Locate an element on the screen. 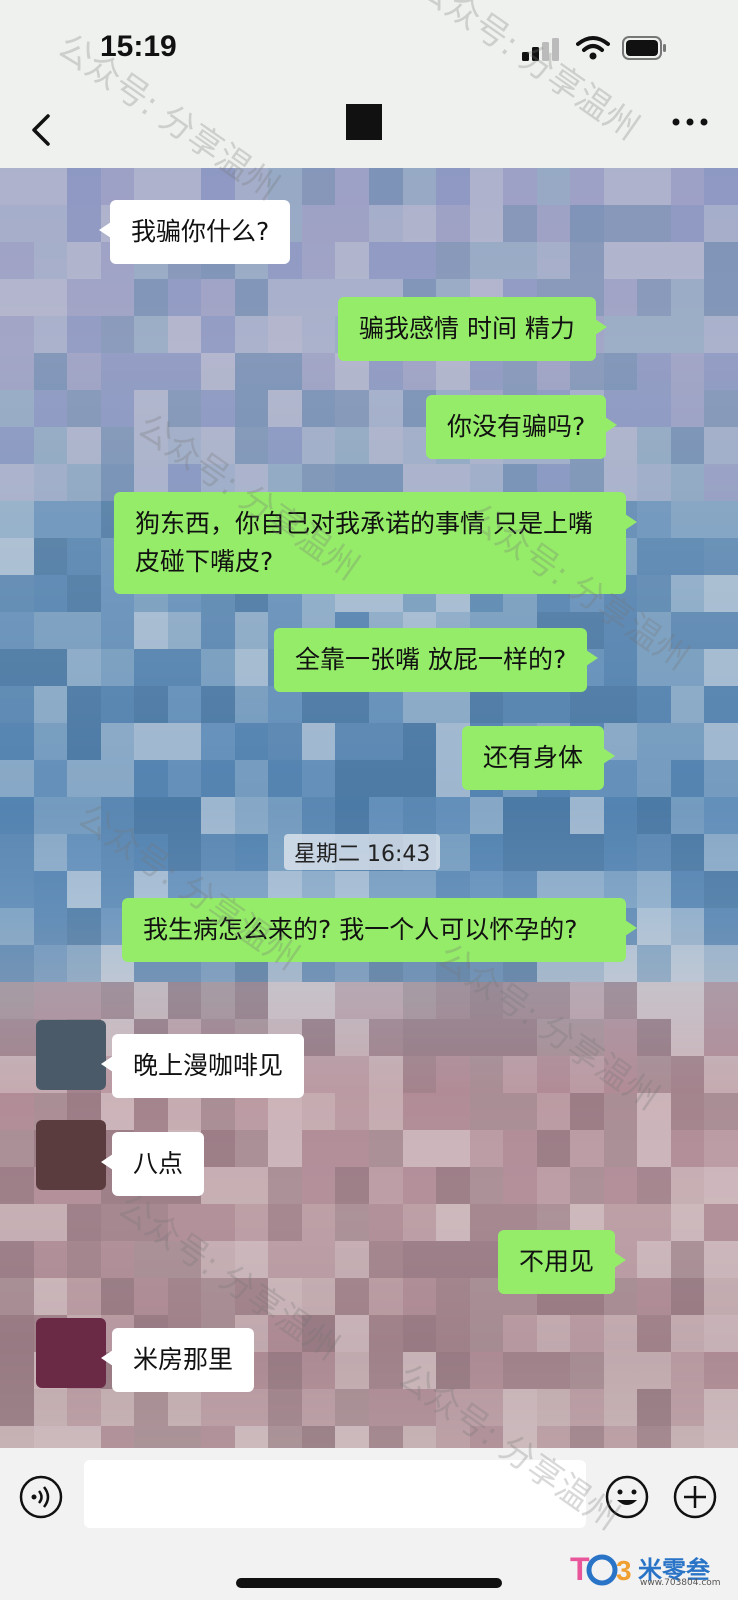 The width and height of the screenshot is (738, 1600). home-indicator is located at coordinates (369, 1583).